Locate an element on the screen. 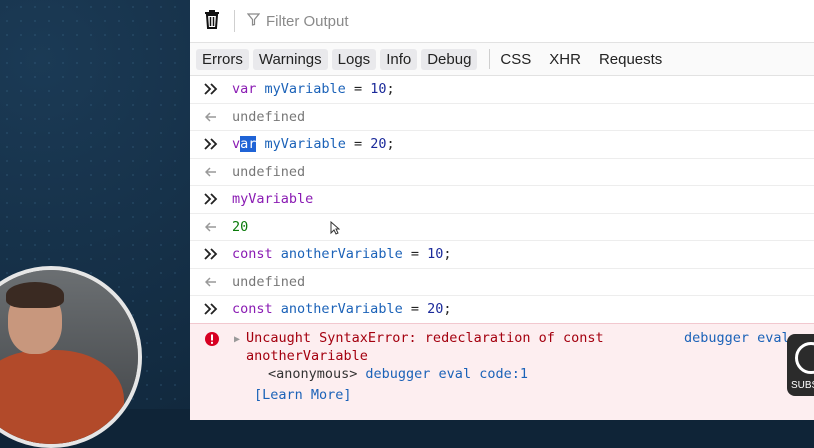  filter-icon is located at coordinates (256, 21).